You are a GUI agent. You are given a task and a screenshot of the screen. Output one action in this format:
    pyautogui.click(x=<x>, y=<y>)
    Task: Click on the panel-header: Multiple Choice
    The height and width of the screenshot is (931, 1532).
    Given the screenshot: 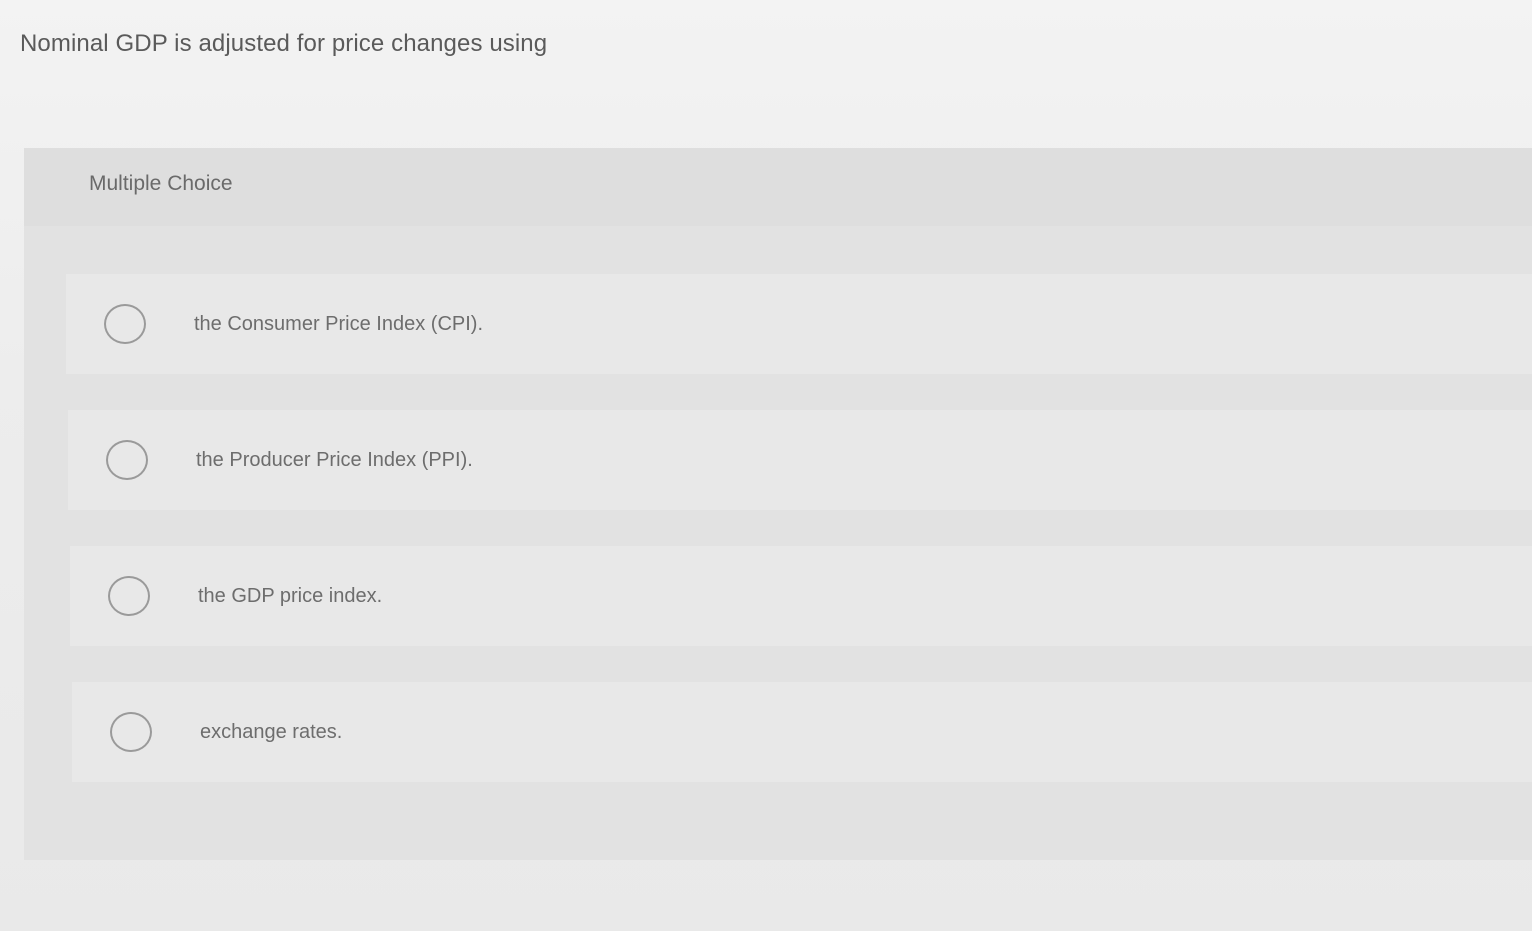 What is the action you would take?
    pyautogui.click(x=778, y=187)
    